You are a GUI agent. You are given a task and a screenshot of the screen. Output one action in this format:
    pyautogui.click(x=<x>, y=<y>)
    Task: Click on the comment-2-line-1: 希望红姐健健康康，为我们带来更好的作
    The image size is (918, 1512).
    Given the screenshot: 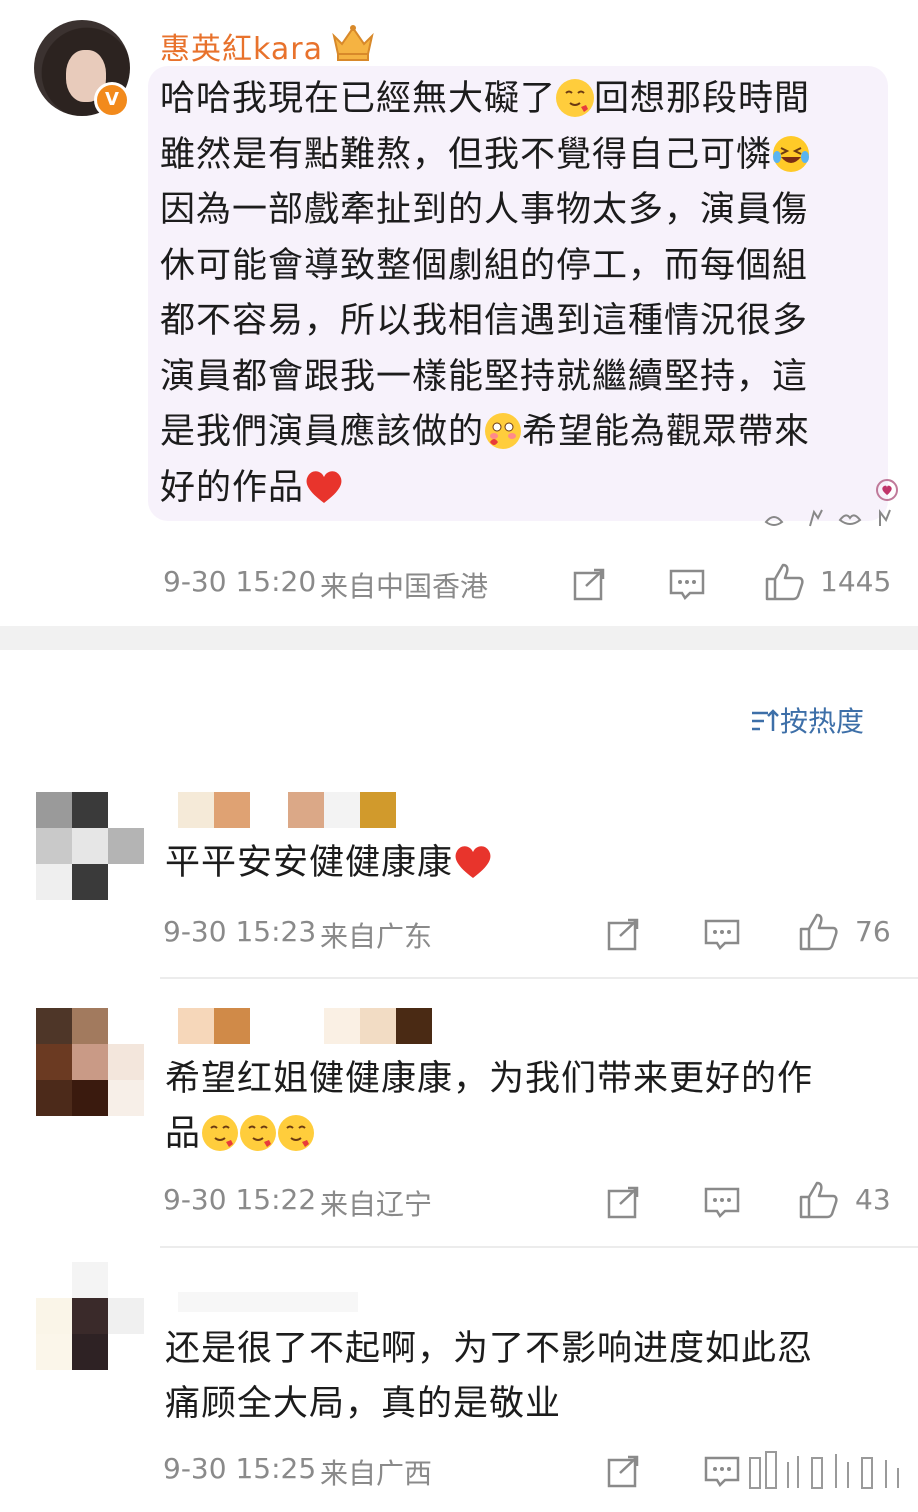 What is the action you would take?
    pyautogui.click(x=489, y=1079)
    